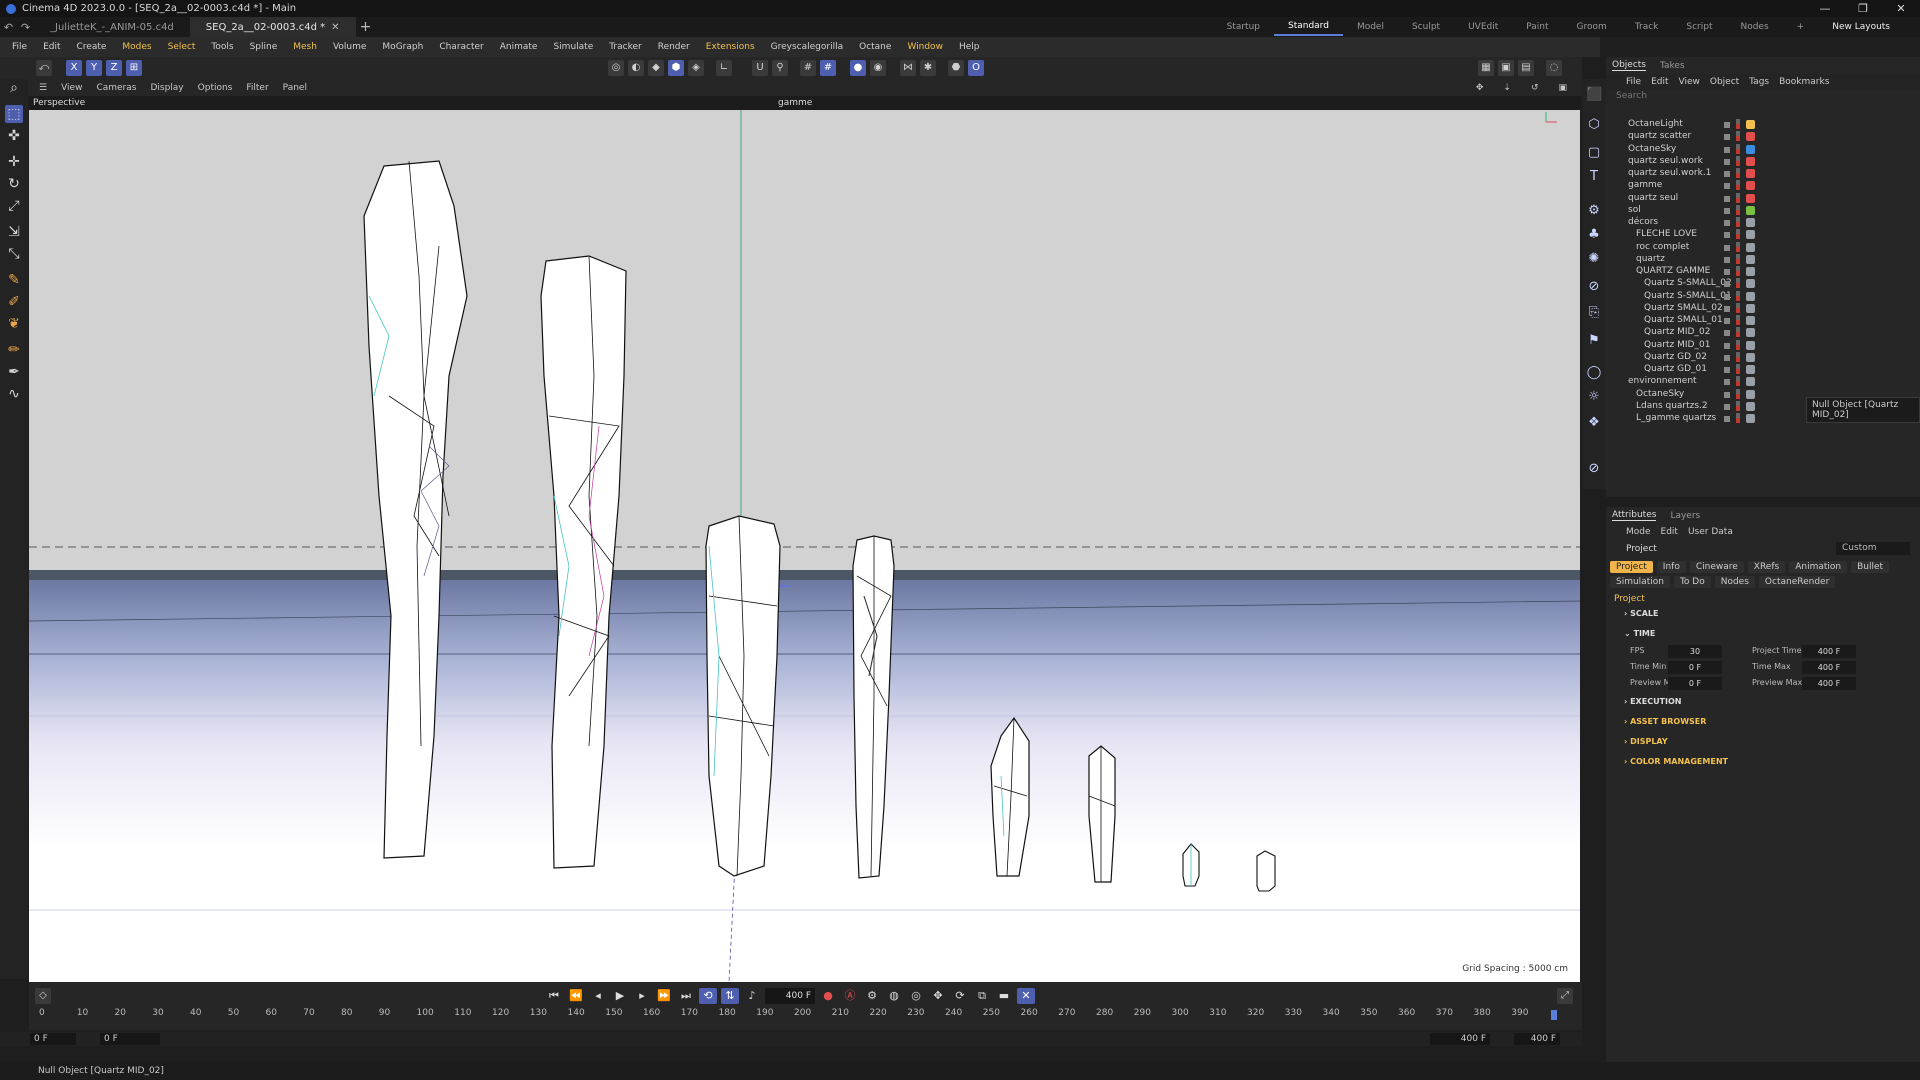 This screenshot has width=1920, height=1080. What do you see at coordinates (1669, 532) in the screenshot?
I see `attributes-menu-edit: Edit` at bounding box center [1669, 532].